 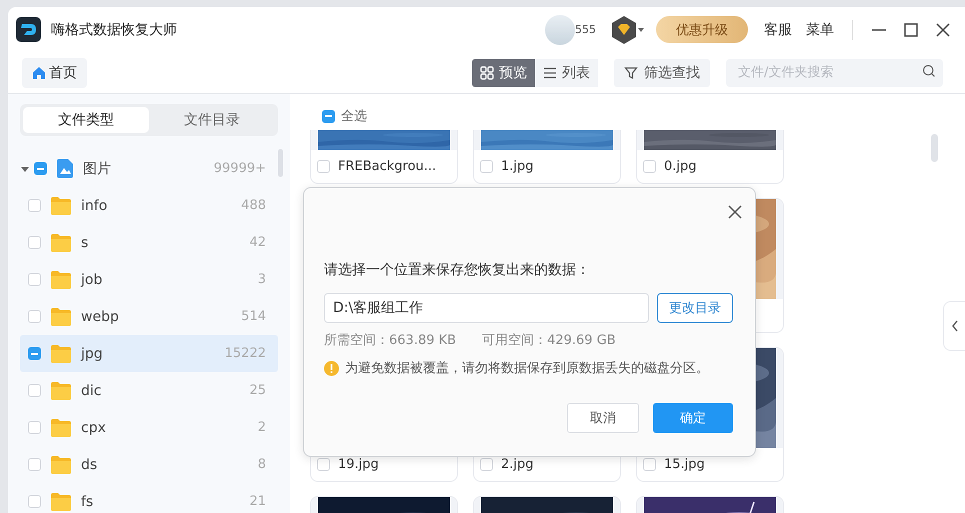 I want to click on filter-button: 筛选查找, so click(x=662, y=72).